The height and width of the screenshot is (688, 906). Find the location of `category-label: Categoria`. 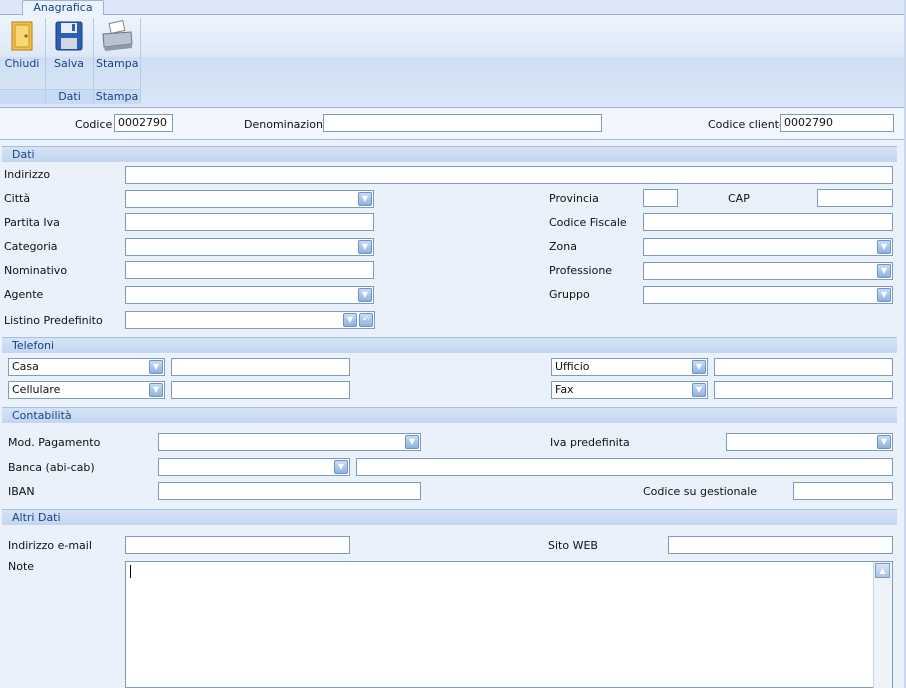

category-label: Categoria is located at coordinates (31, 246).